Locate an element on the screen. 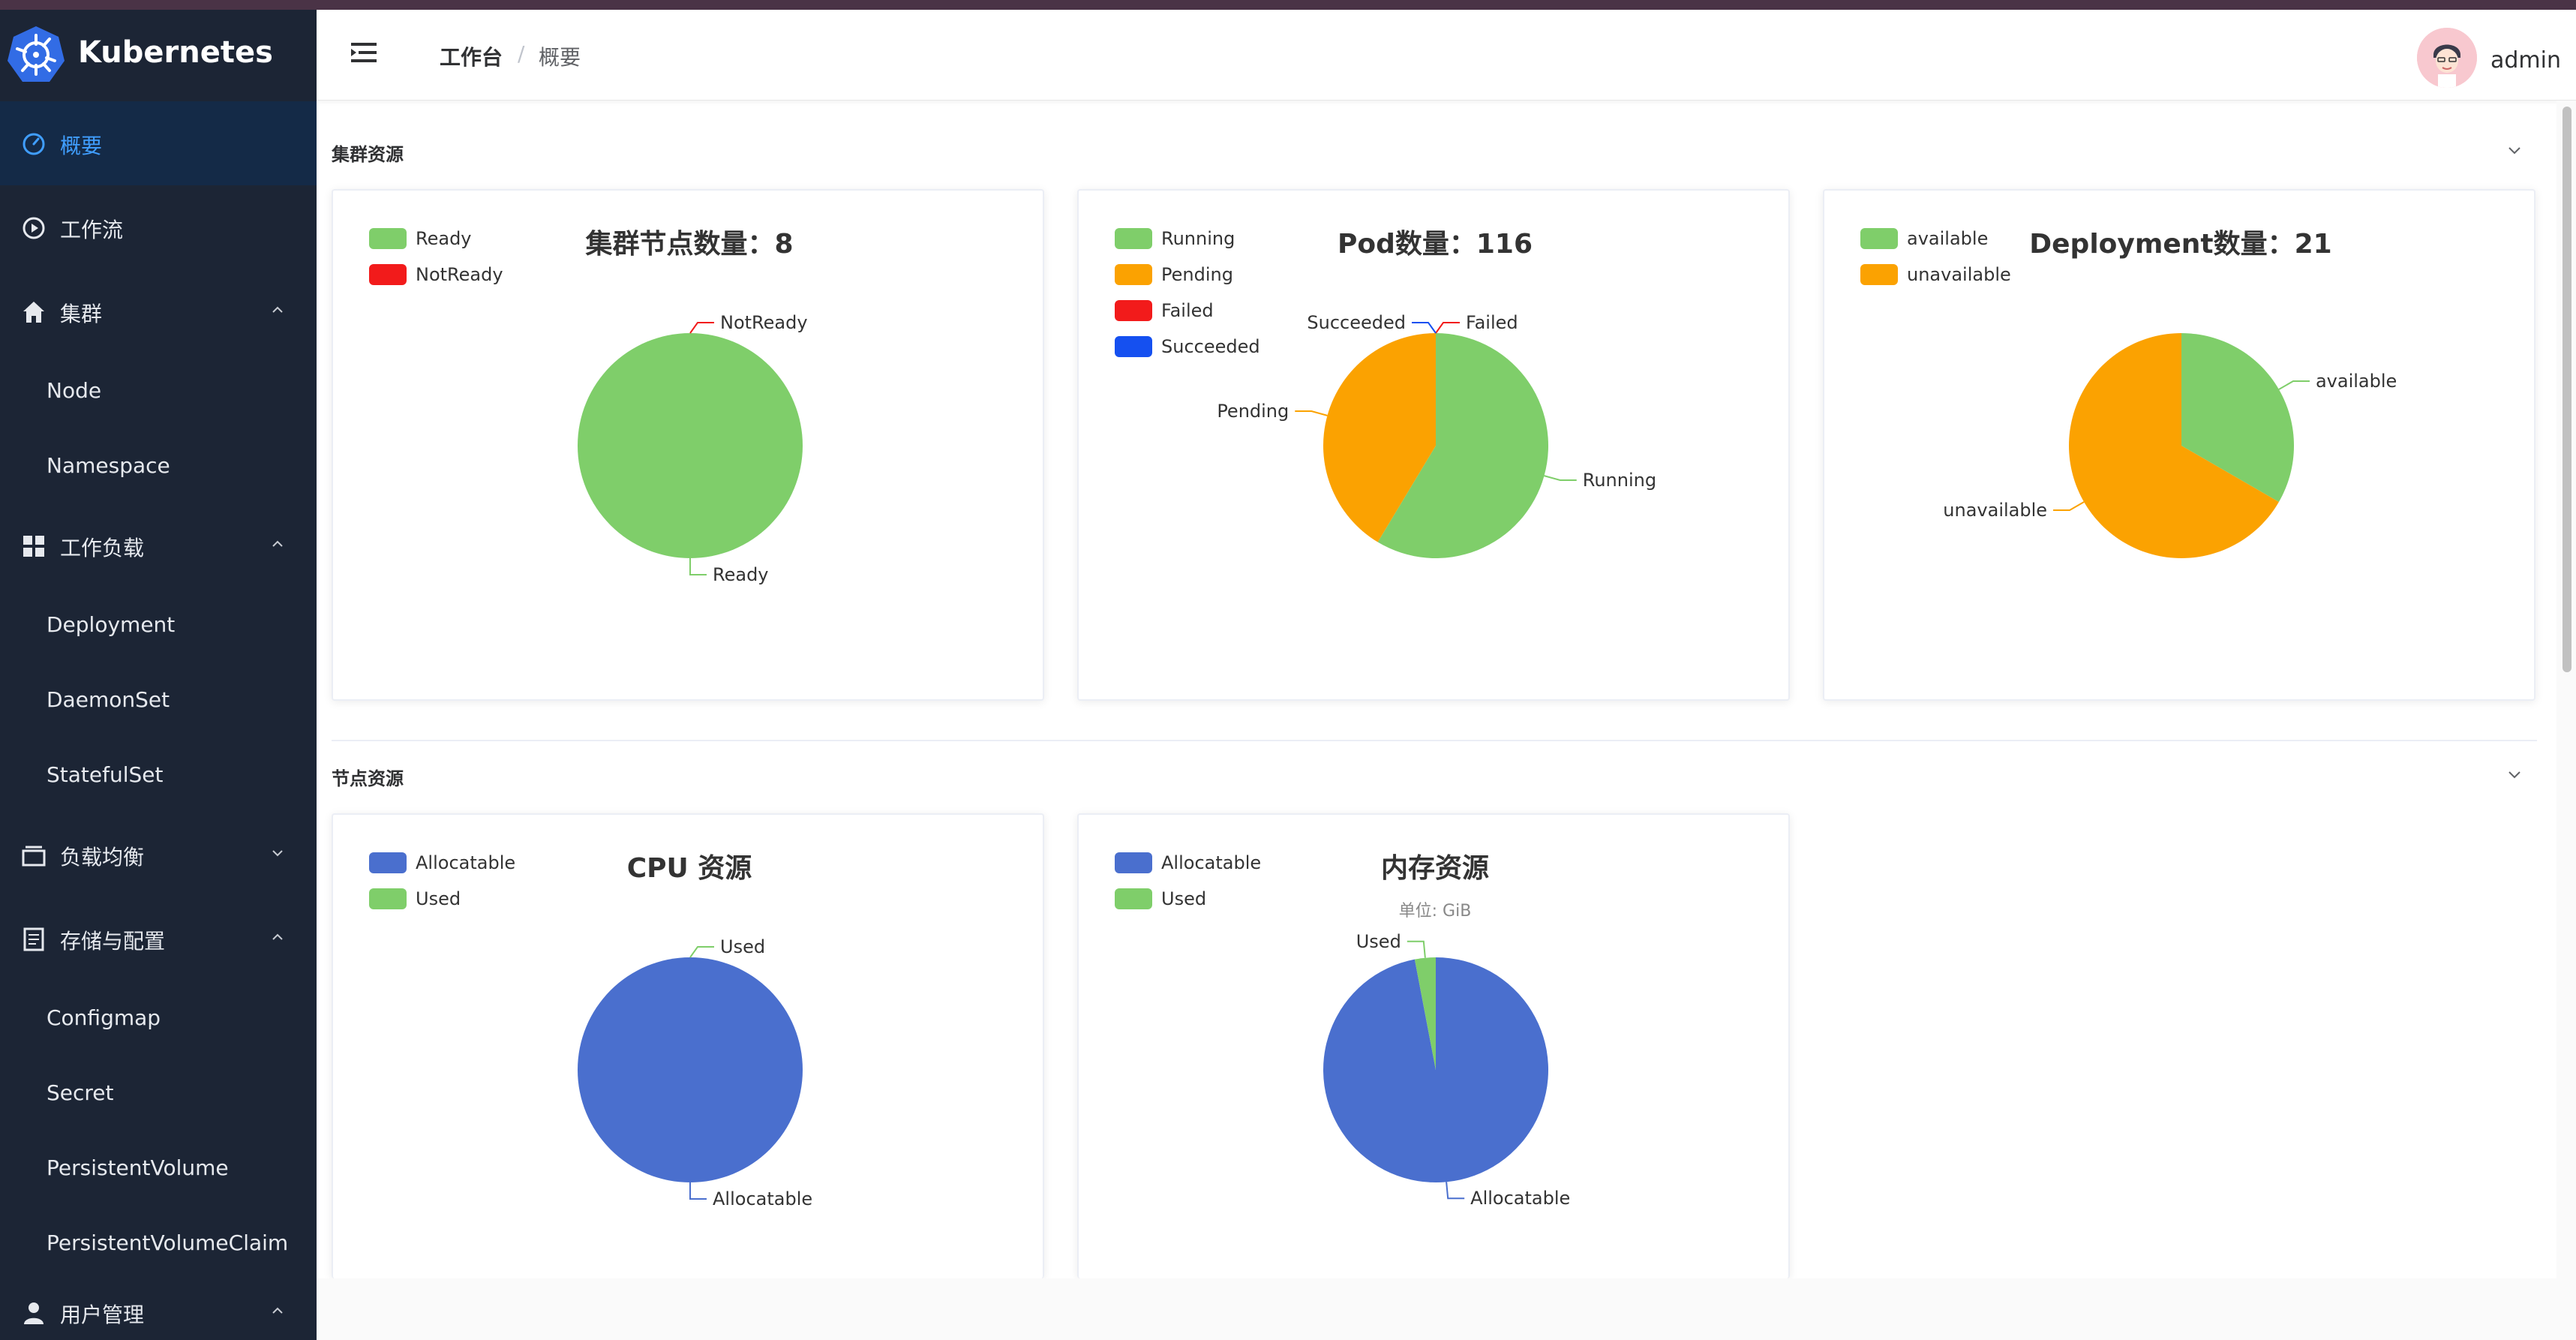 The width and height of the screenshot is (2576, 1340). sidebar-item-configmap: Configmap is located at coordinates (158, 1018).